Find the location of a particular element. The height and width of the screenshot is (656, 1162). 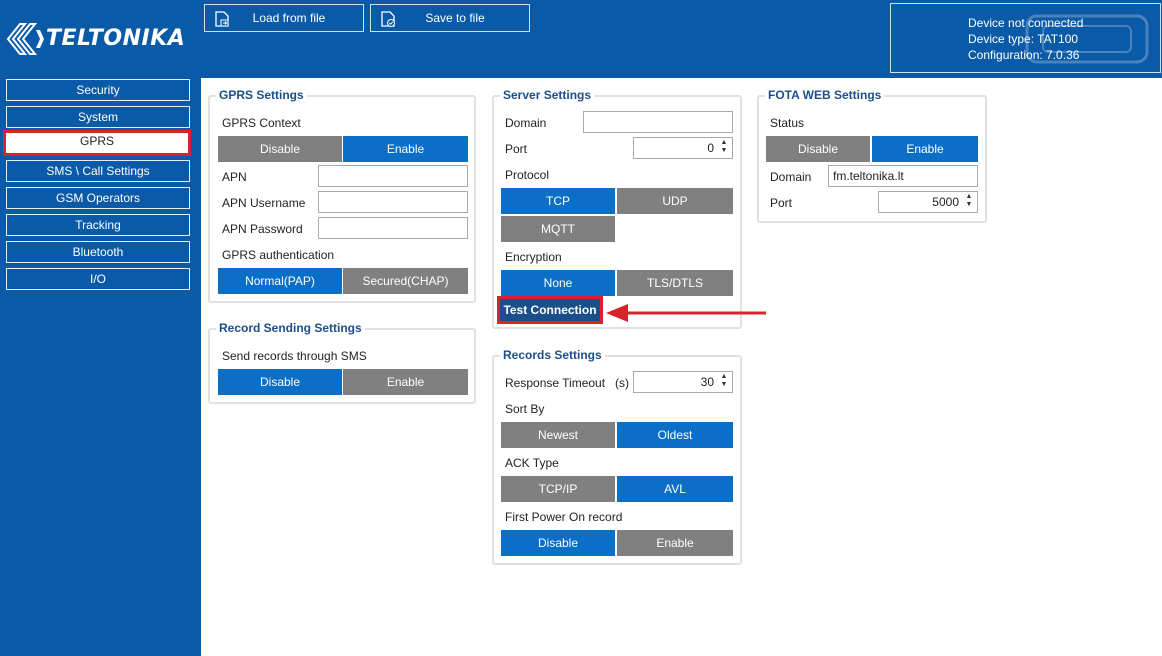

server-port-label: Port is located at coordinates (516, 149).